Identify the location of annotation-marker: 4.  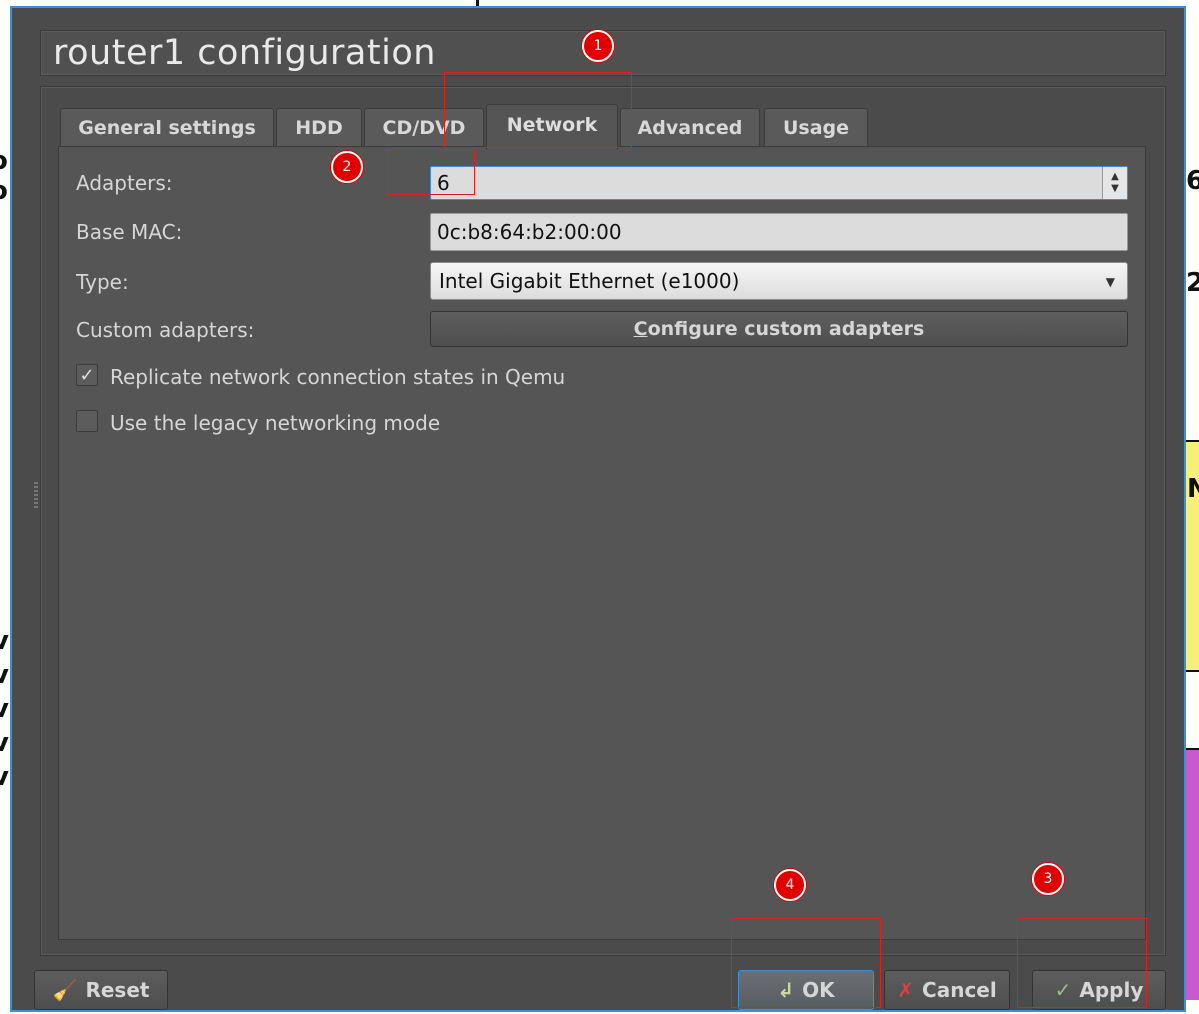
(790, 885).